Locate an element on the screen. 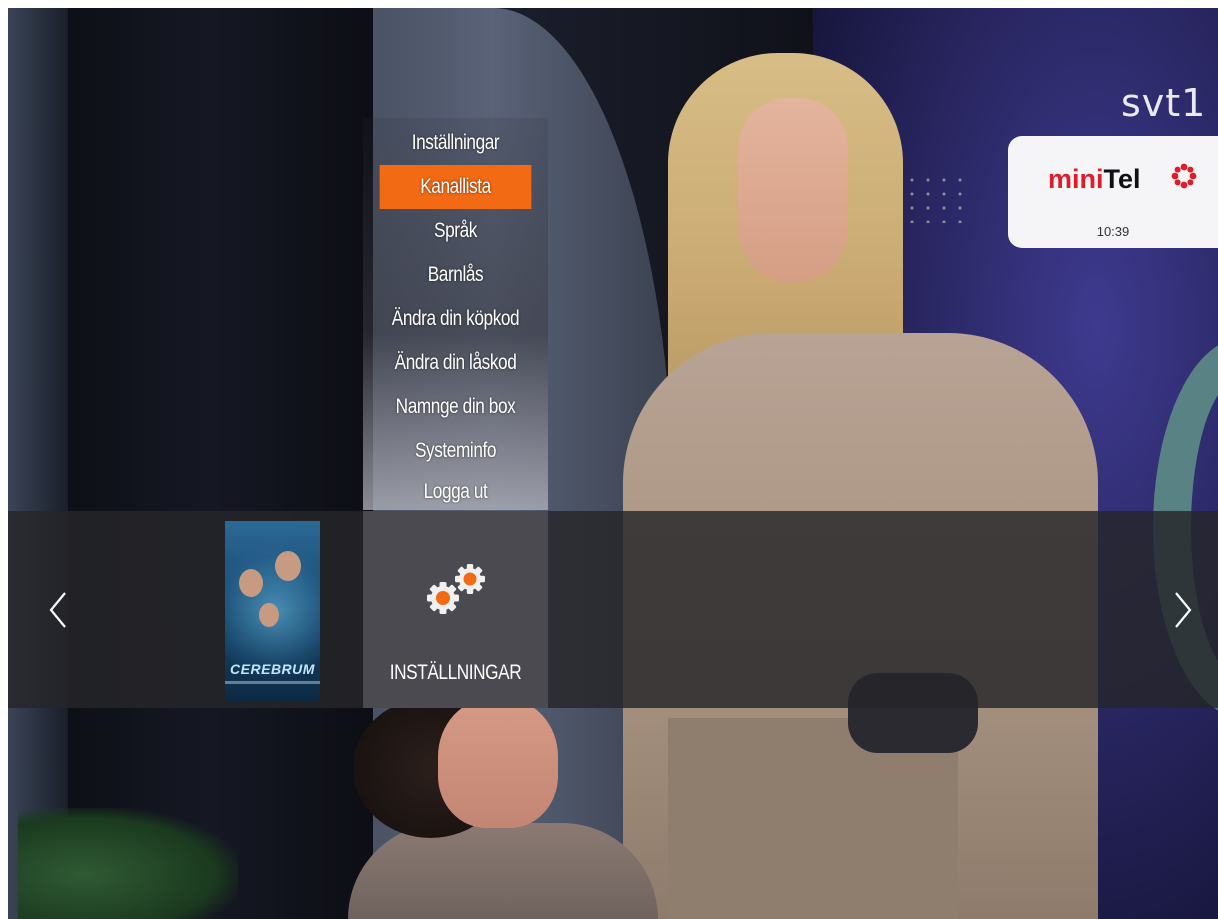 This screenshot has height=919, width=1218. brand-logo: miniTel is located at coordinates (1094, 179).